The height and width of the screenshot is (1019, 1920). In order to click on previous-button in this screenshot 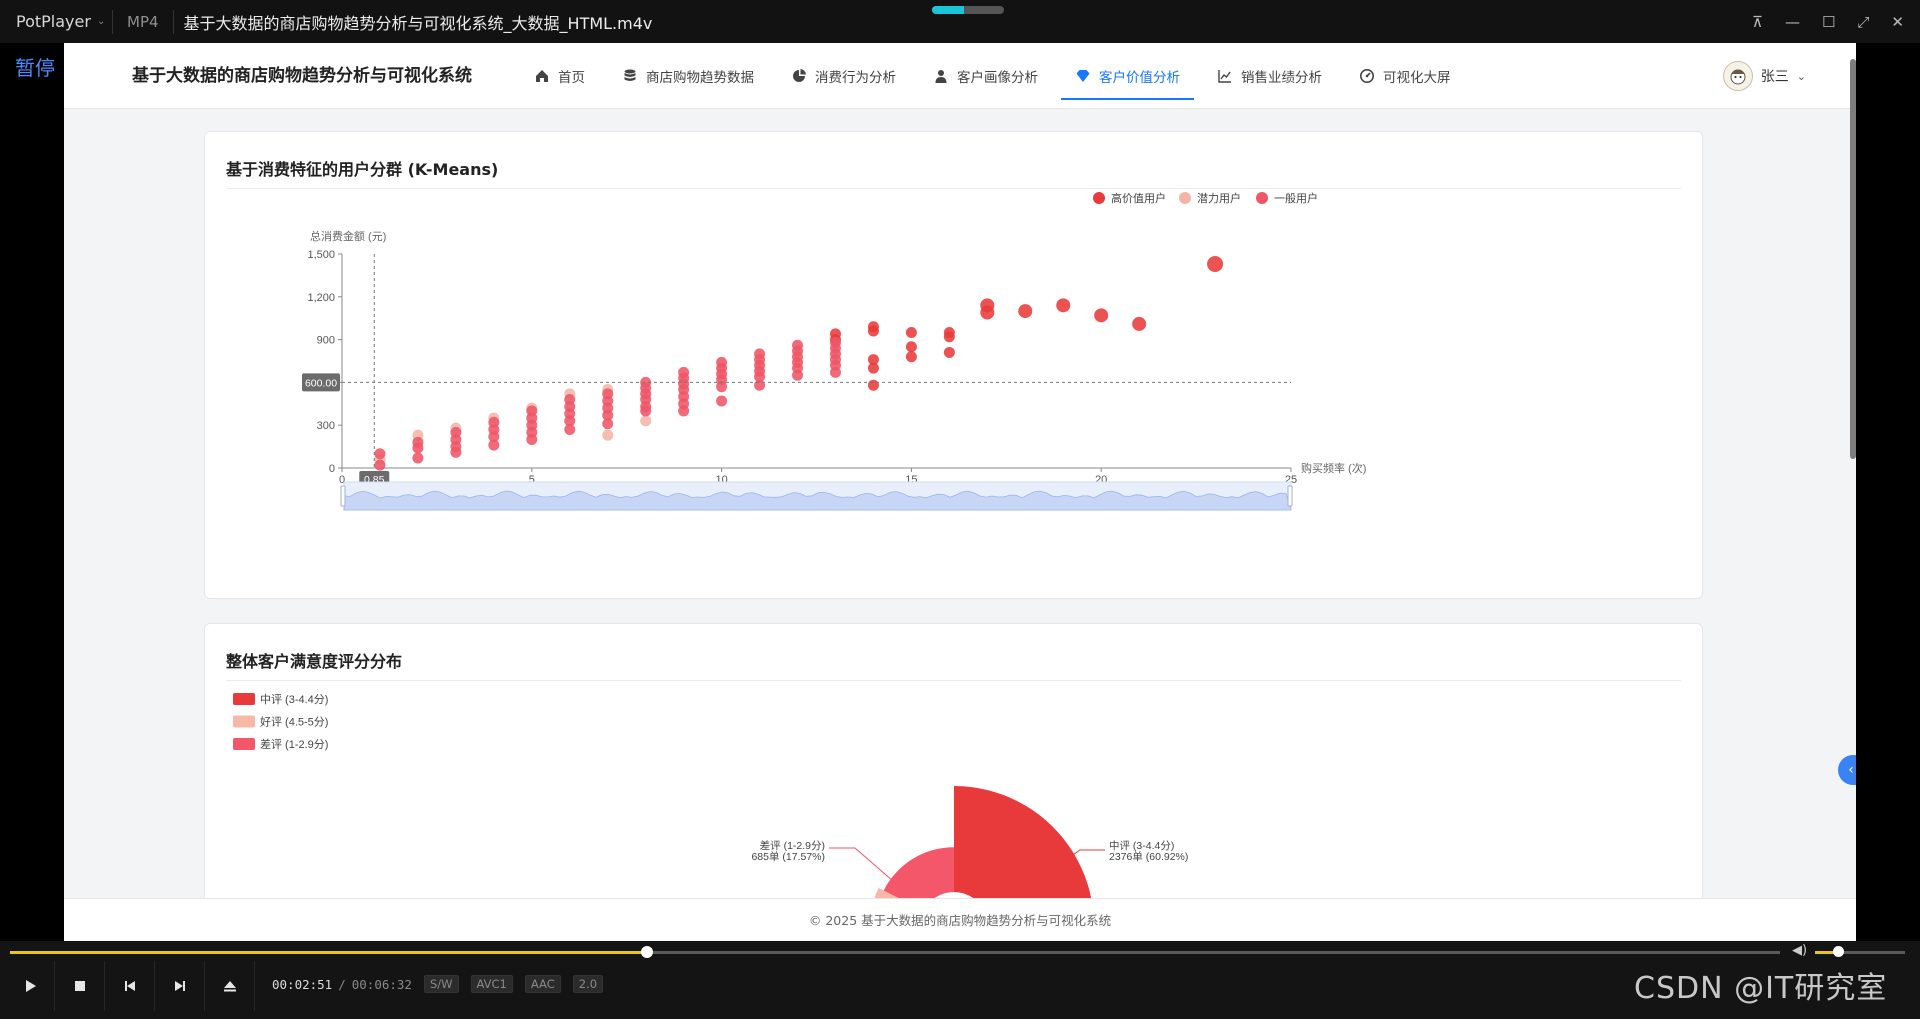, I will do `click(130, 986)`.